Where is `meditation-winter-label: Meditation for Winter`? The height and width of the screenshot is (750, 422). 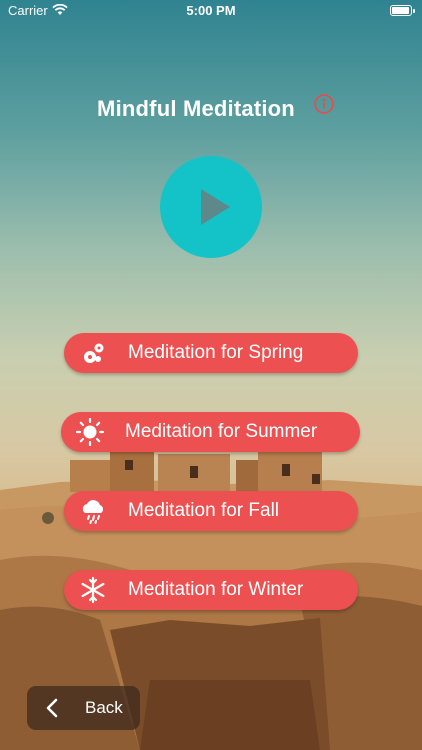 meditation-winter-label: Meditation for Winter is located at coordinates (216, 589).